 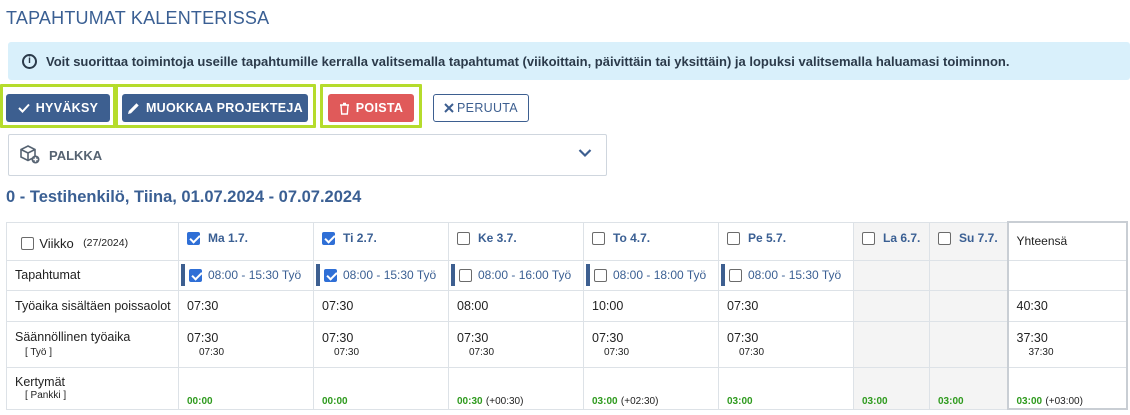 What do you see at coordinates (58, 108) in the screenshot?
I see `approve-button: HYVÄKSY` at bounding box center [58, 108].